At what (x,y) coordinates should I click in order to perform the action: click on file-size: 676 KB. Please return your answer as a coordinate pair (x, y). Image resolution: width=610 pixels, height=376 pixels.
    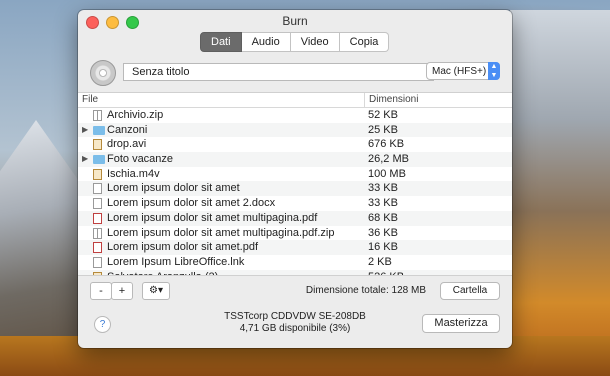
    Looking at the image, I should click on (386, 144).